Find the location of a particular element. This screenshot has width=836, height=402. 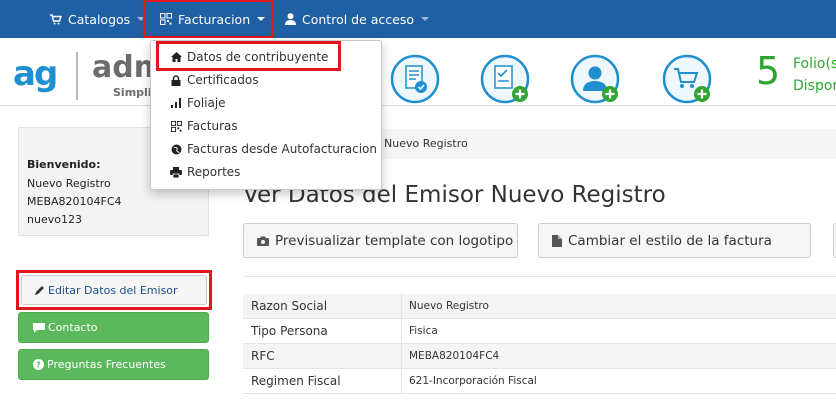

nav-facturacion-label: Facturacion is located at coordinates (214, 19).